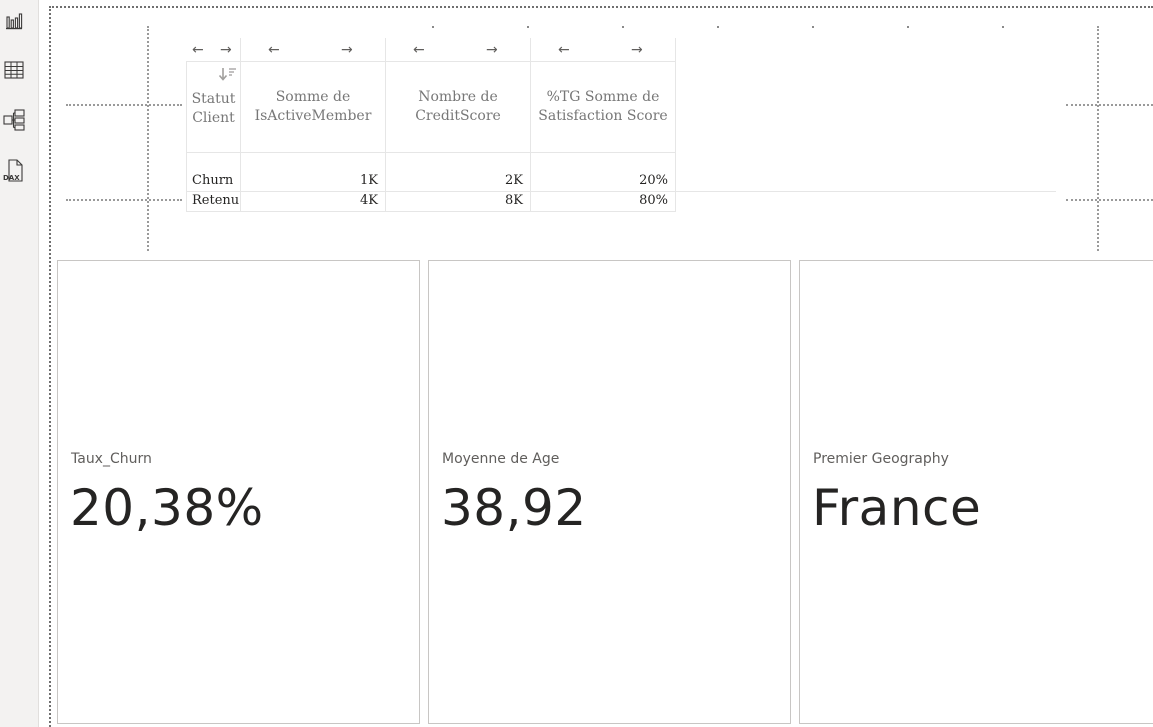 Image resolution: width=1153 pixels, height=727 pixels. I want to click on table-view-button, so click(14, 70).